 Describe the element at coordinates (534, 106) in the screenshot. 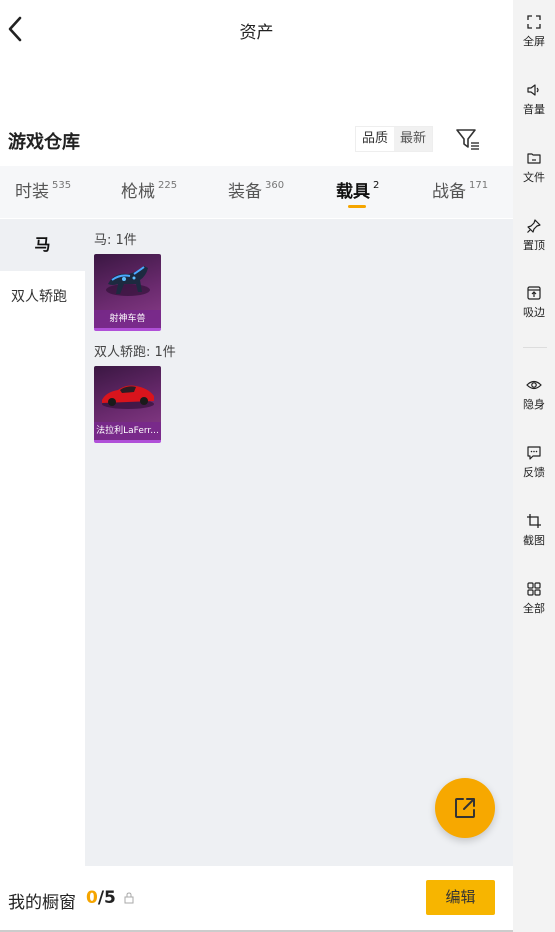

I see `toolbar-volume: 音量` at that location.